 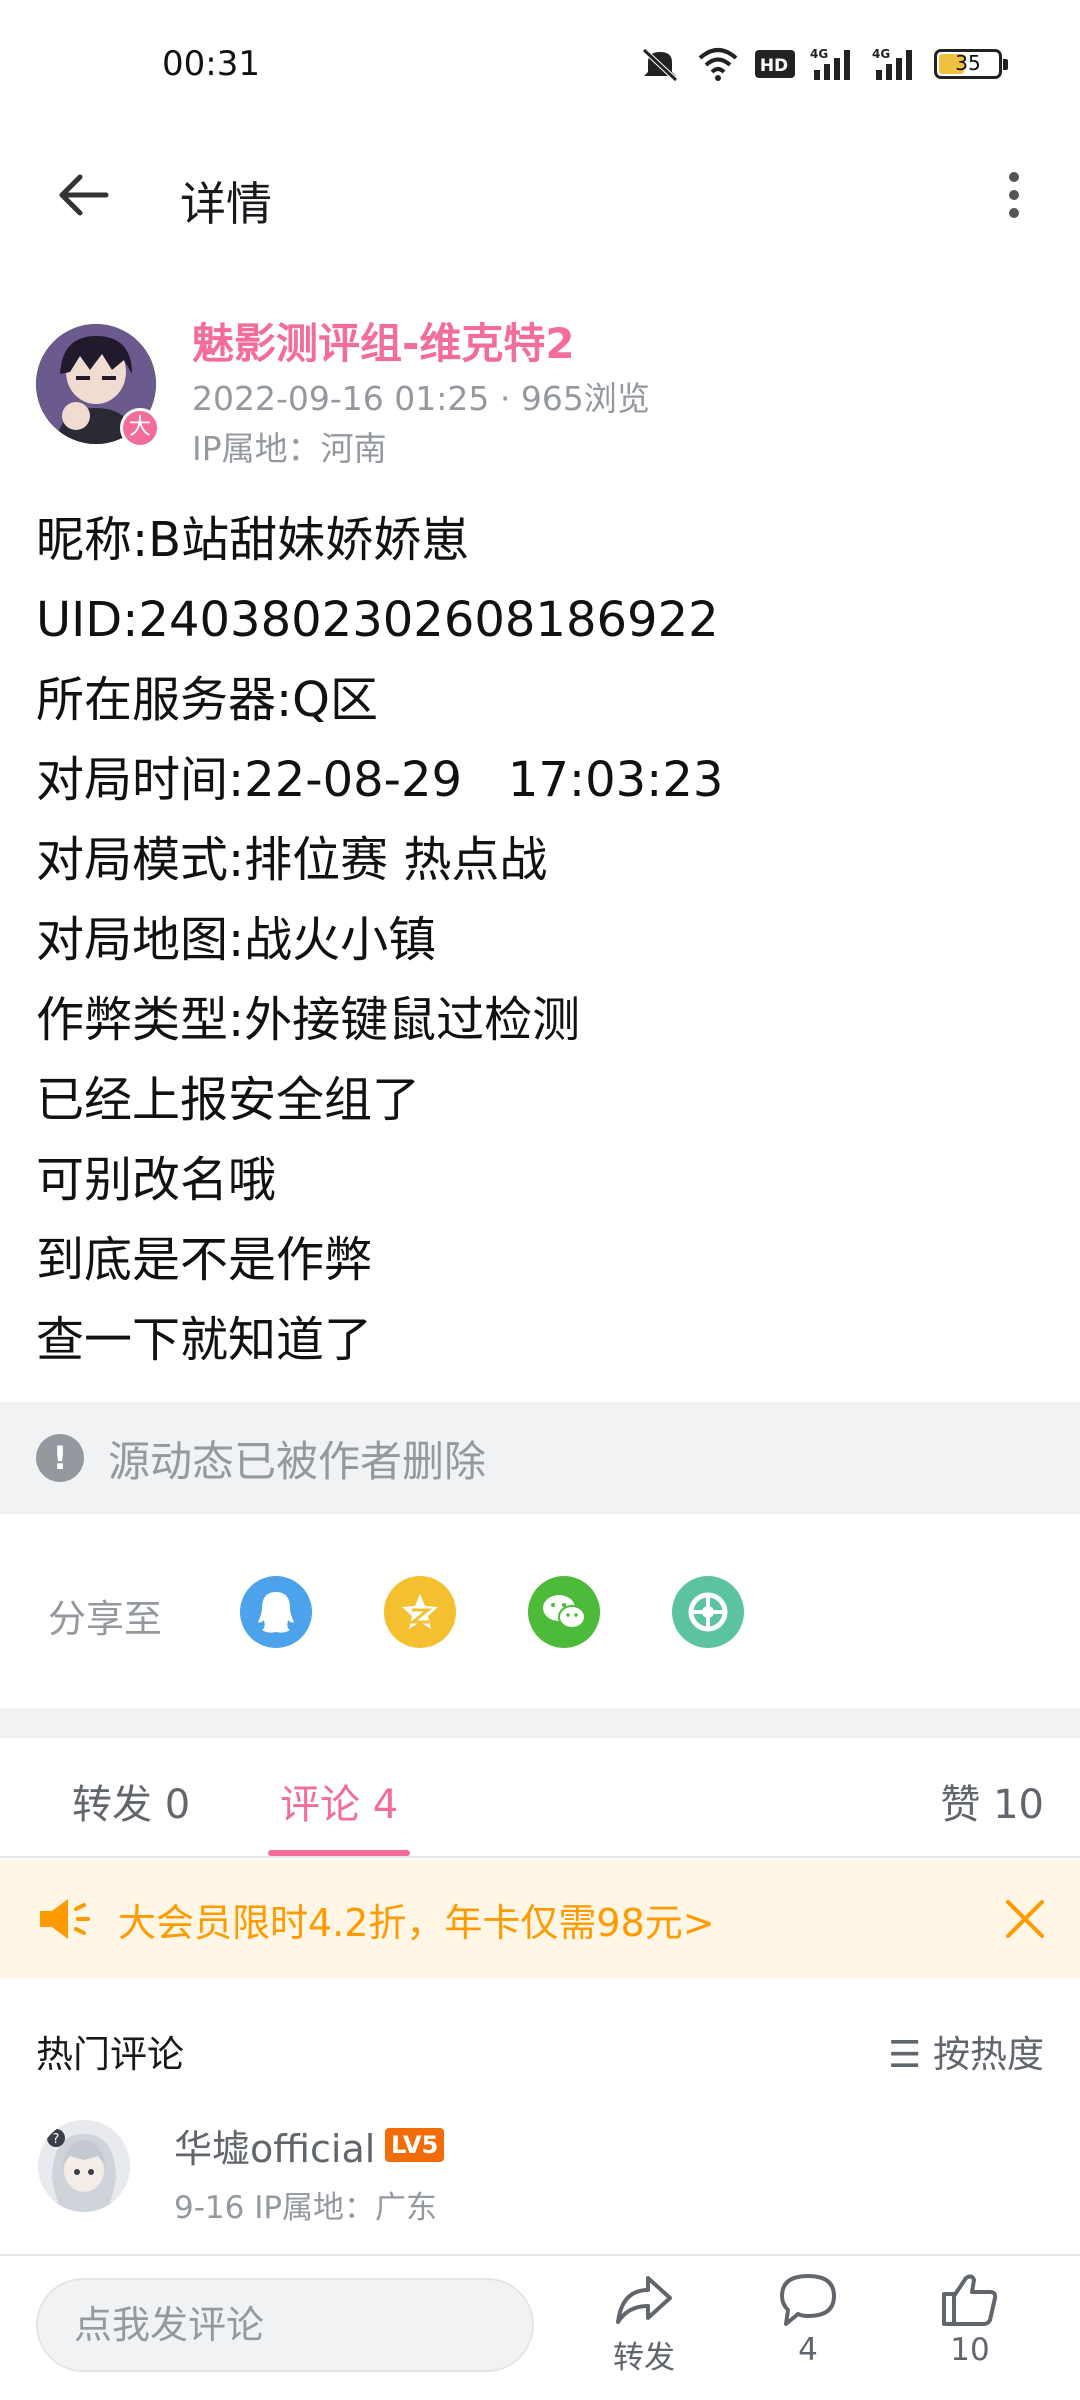 I want to click on close-icon, so click(x=1025, y=1919).